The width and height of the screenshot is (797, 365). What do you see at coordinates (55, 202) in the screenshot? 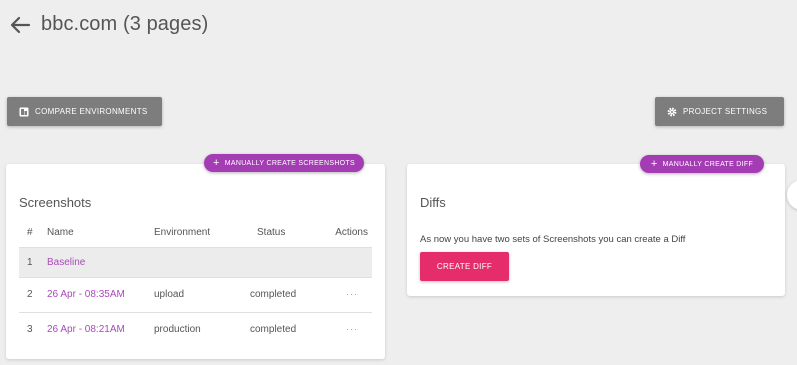
I see `screenshots-title: Screenshots` at bounding box center [55, 202].